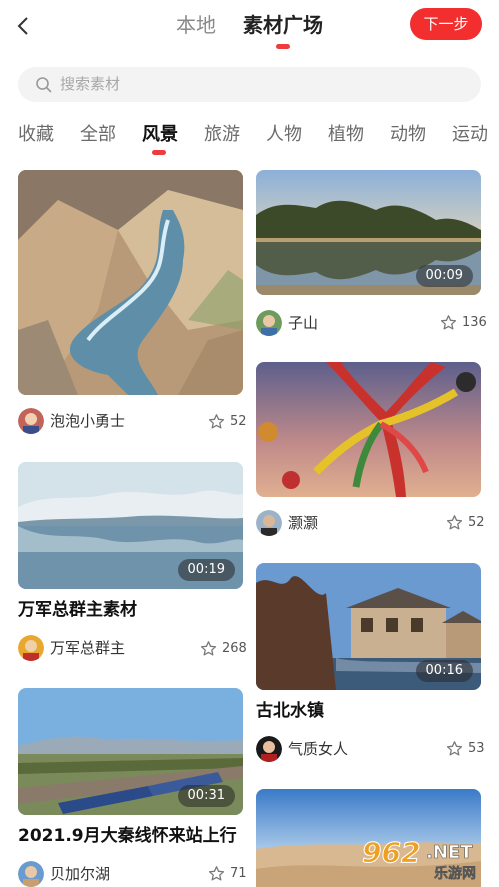 The height and width of the screenshot is (887, 499). Describe the element at coordinates (283, 46) in the screenshot. I see `active-tab-indicator` at that location.